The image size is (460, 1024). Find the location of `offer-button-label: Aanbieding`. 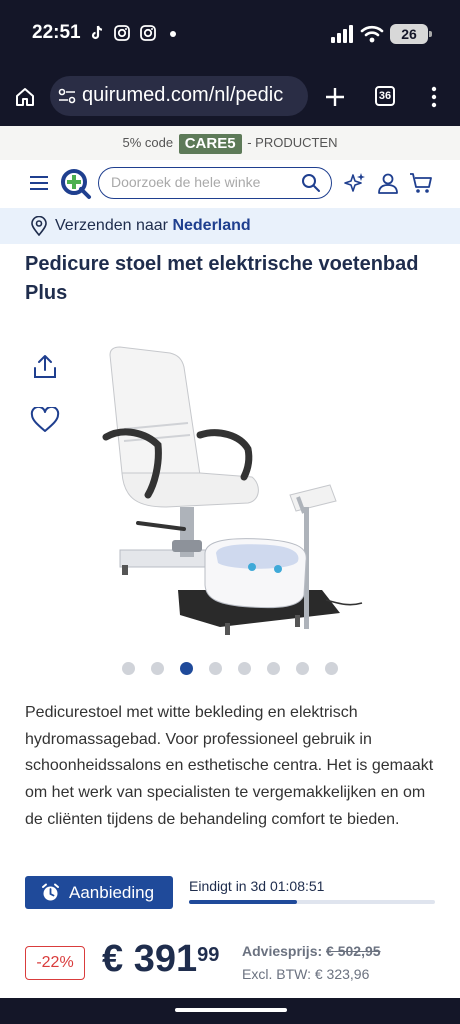

offer-button-label: Aanbieding is located at coordinates (112, 892).